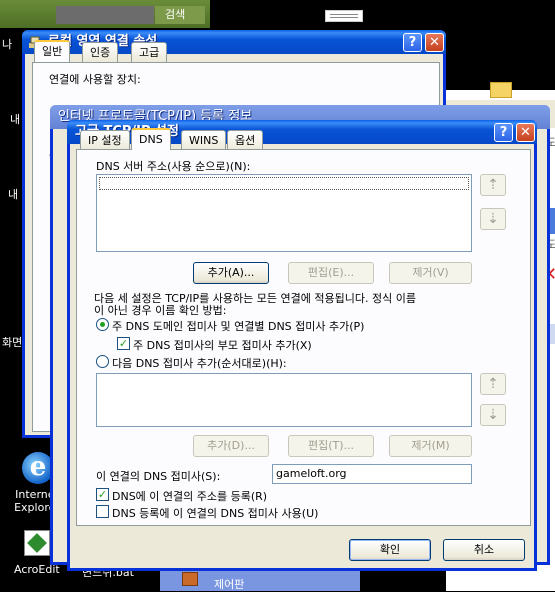  I want to click on device-label: 연결에 사용할 장치:, so click(95, 79).